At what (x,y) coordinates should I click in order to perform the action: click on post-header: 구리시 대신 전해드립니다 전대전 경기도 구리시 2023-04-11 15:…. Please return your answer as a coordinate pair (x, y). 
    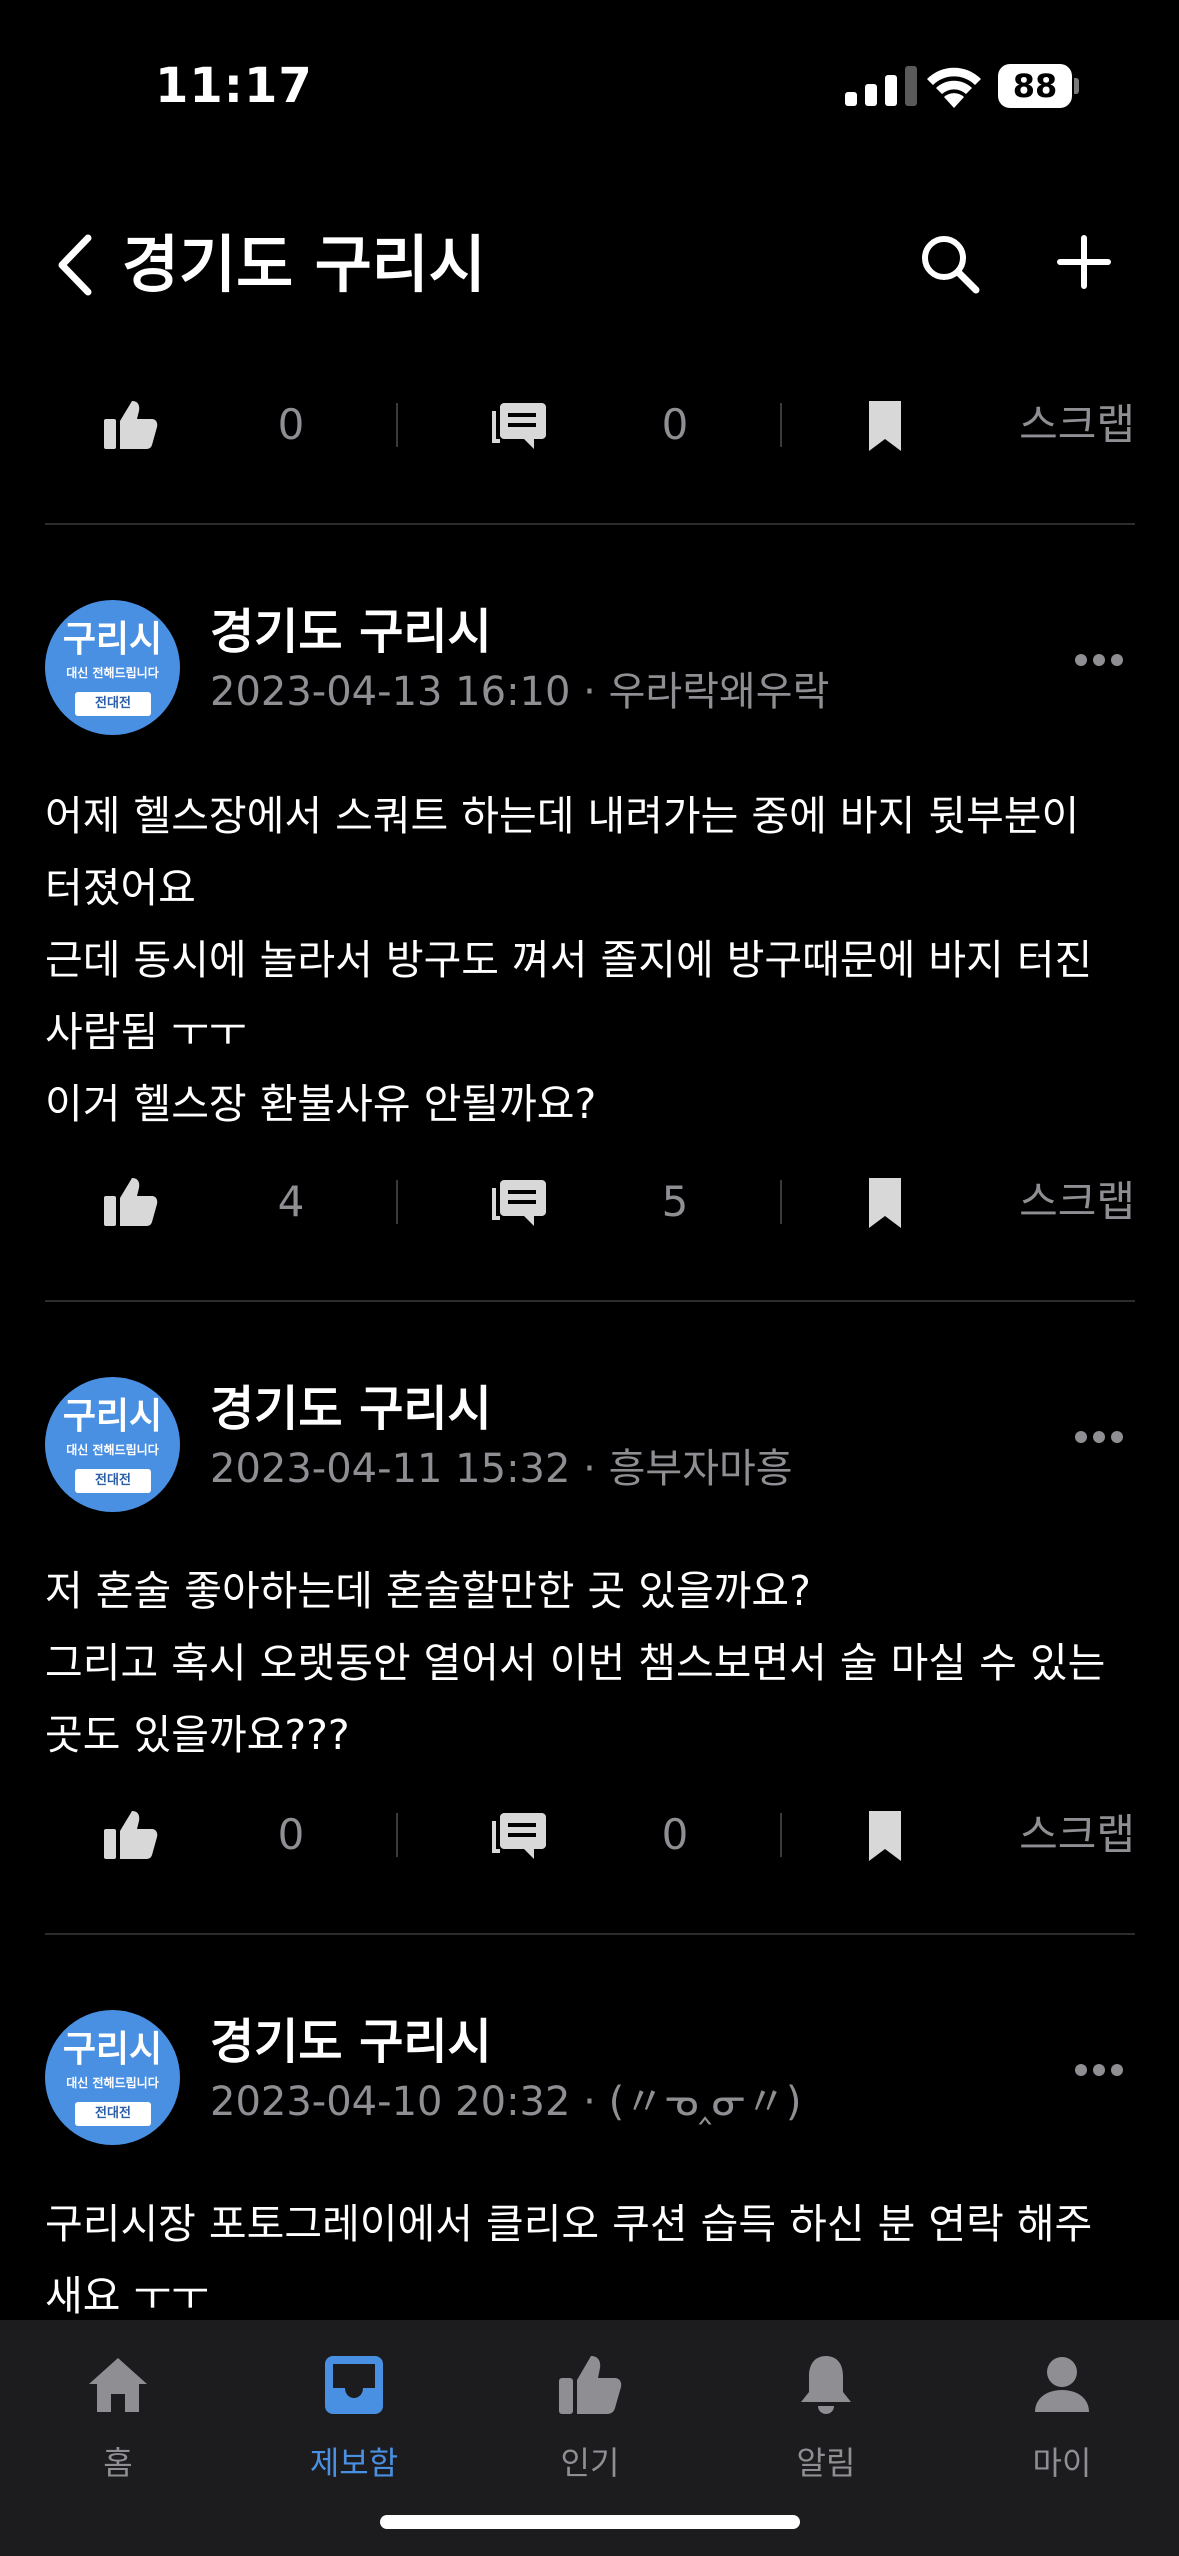
    Looking at the image, I should click on (590, 1447).